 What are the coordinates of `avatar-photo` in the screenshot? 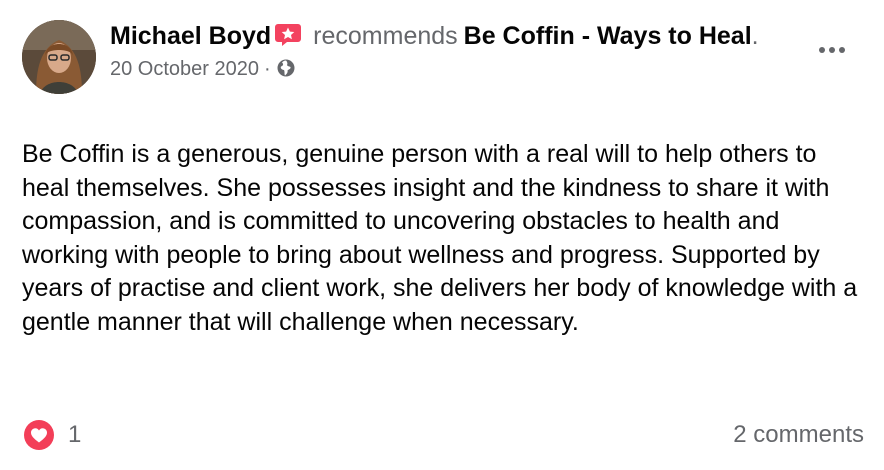 It's located at (59, 57).